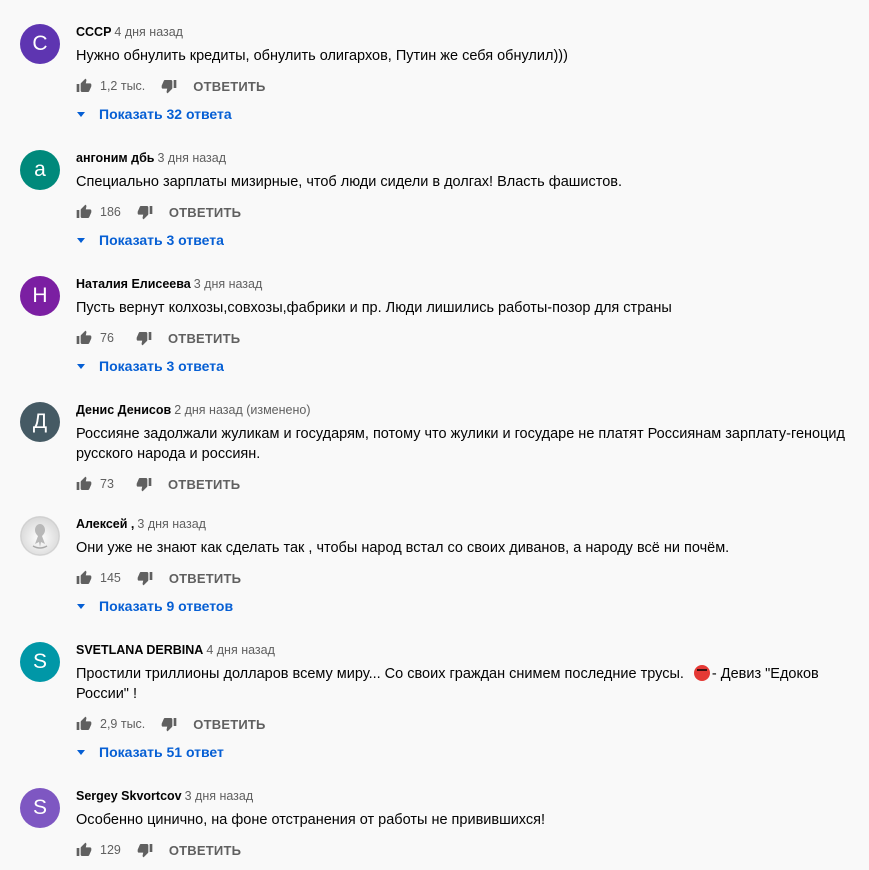  Describe the element at coordinates (701, 673) in the screenshot. I see `angry-face-icon` at that location.